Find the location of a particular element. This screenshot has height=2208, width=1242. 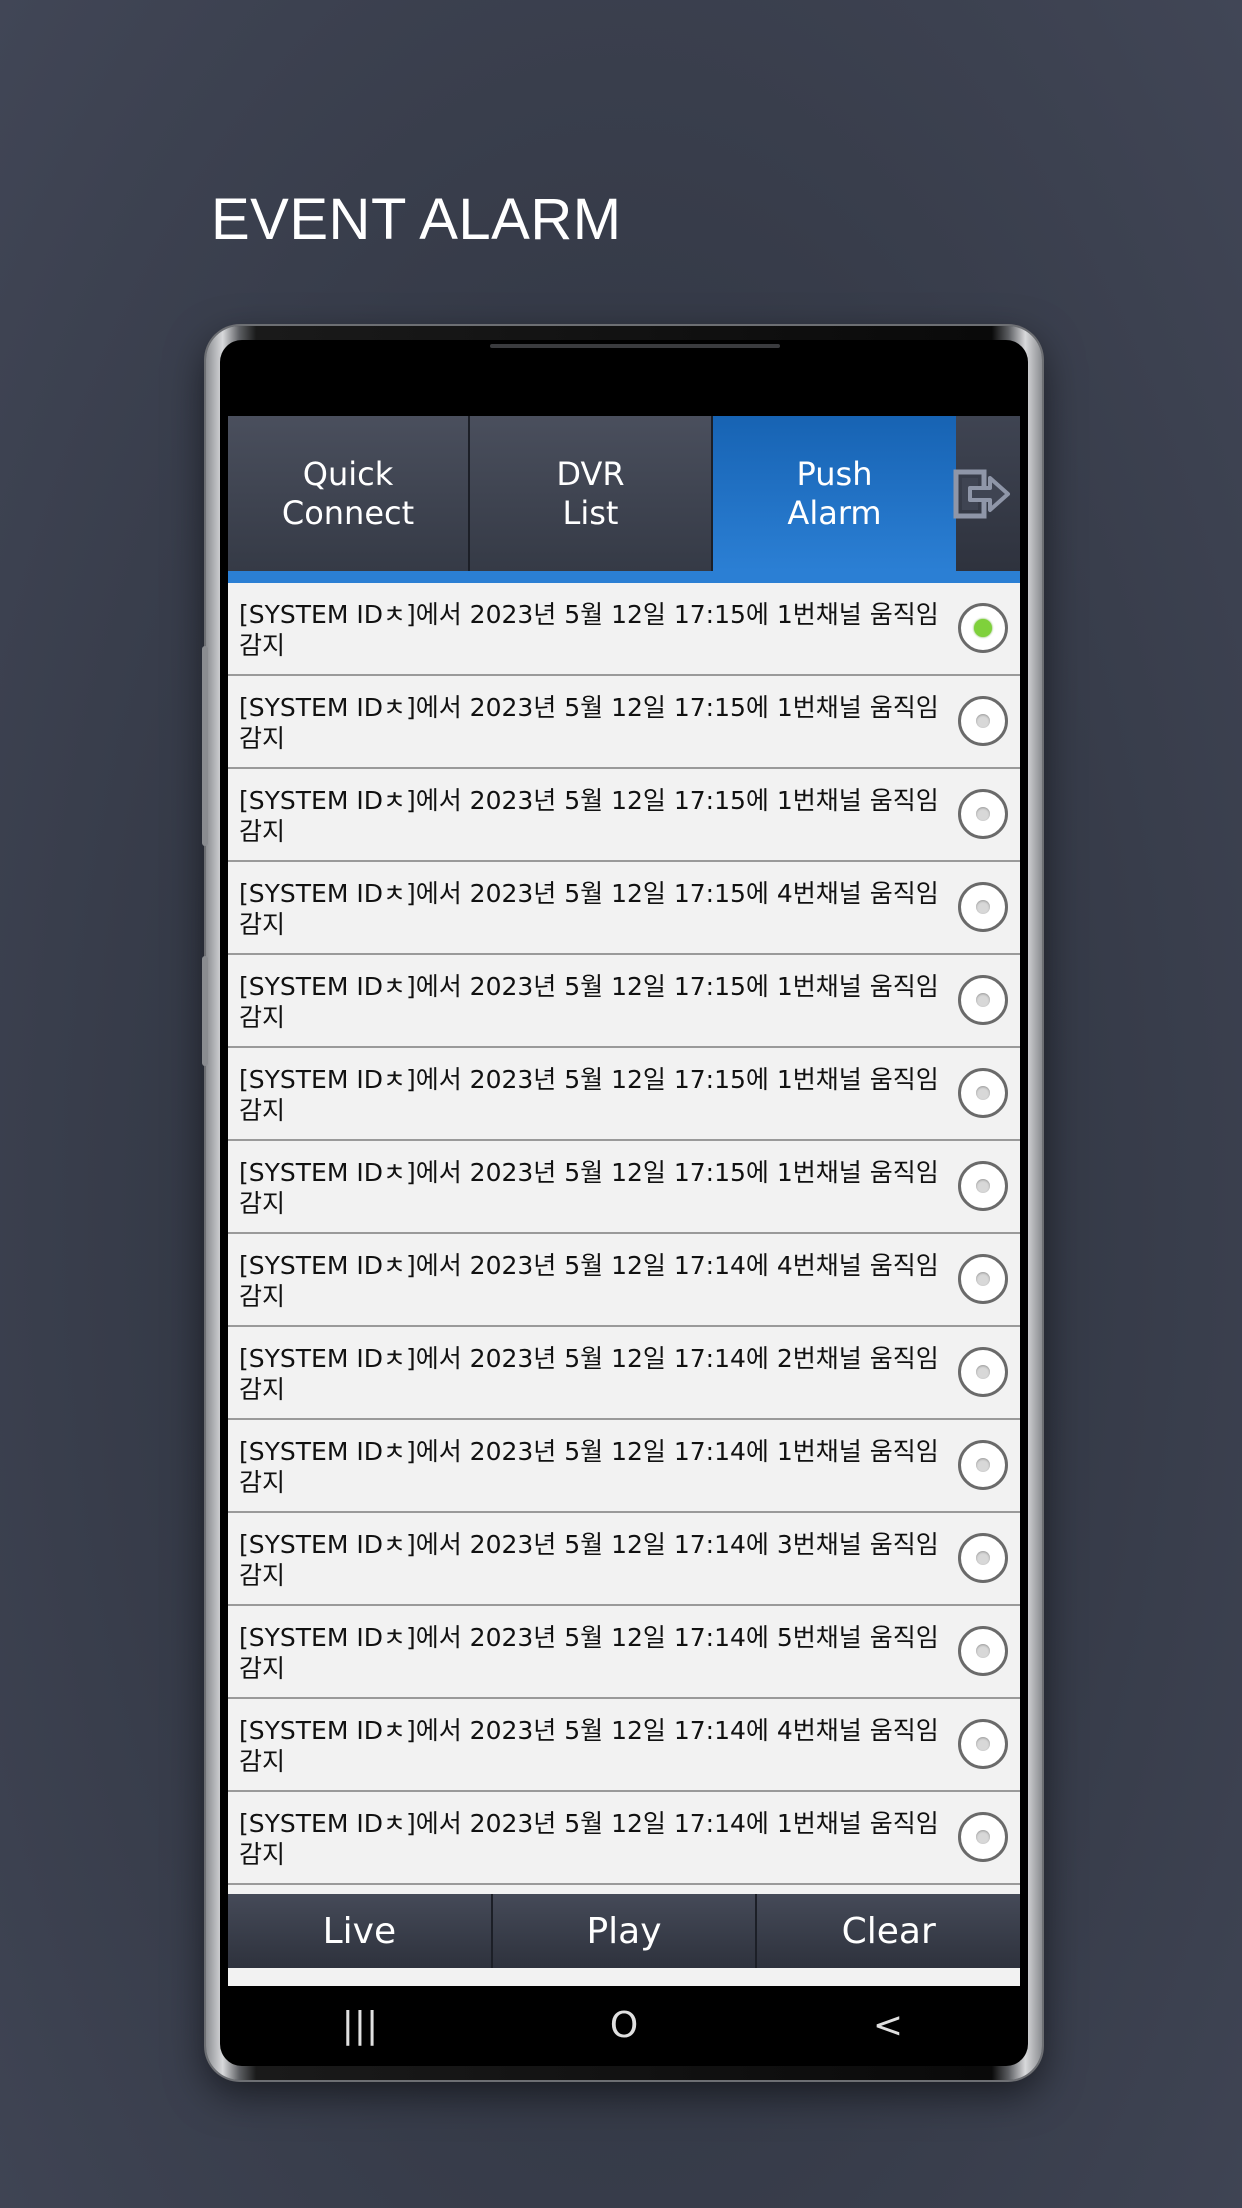

recents-icon: ||| is located at coordinates (360, 2025).